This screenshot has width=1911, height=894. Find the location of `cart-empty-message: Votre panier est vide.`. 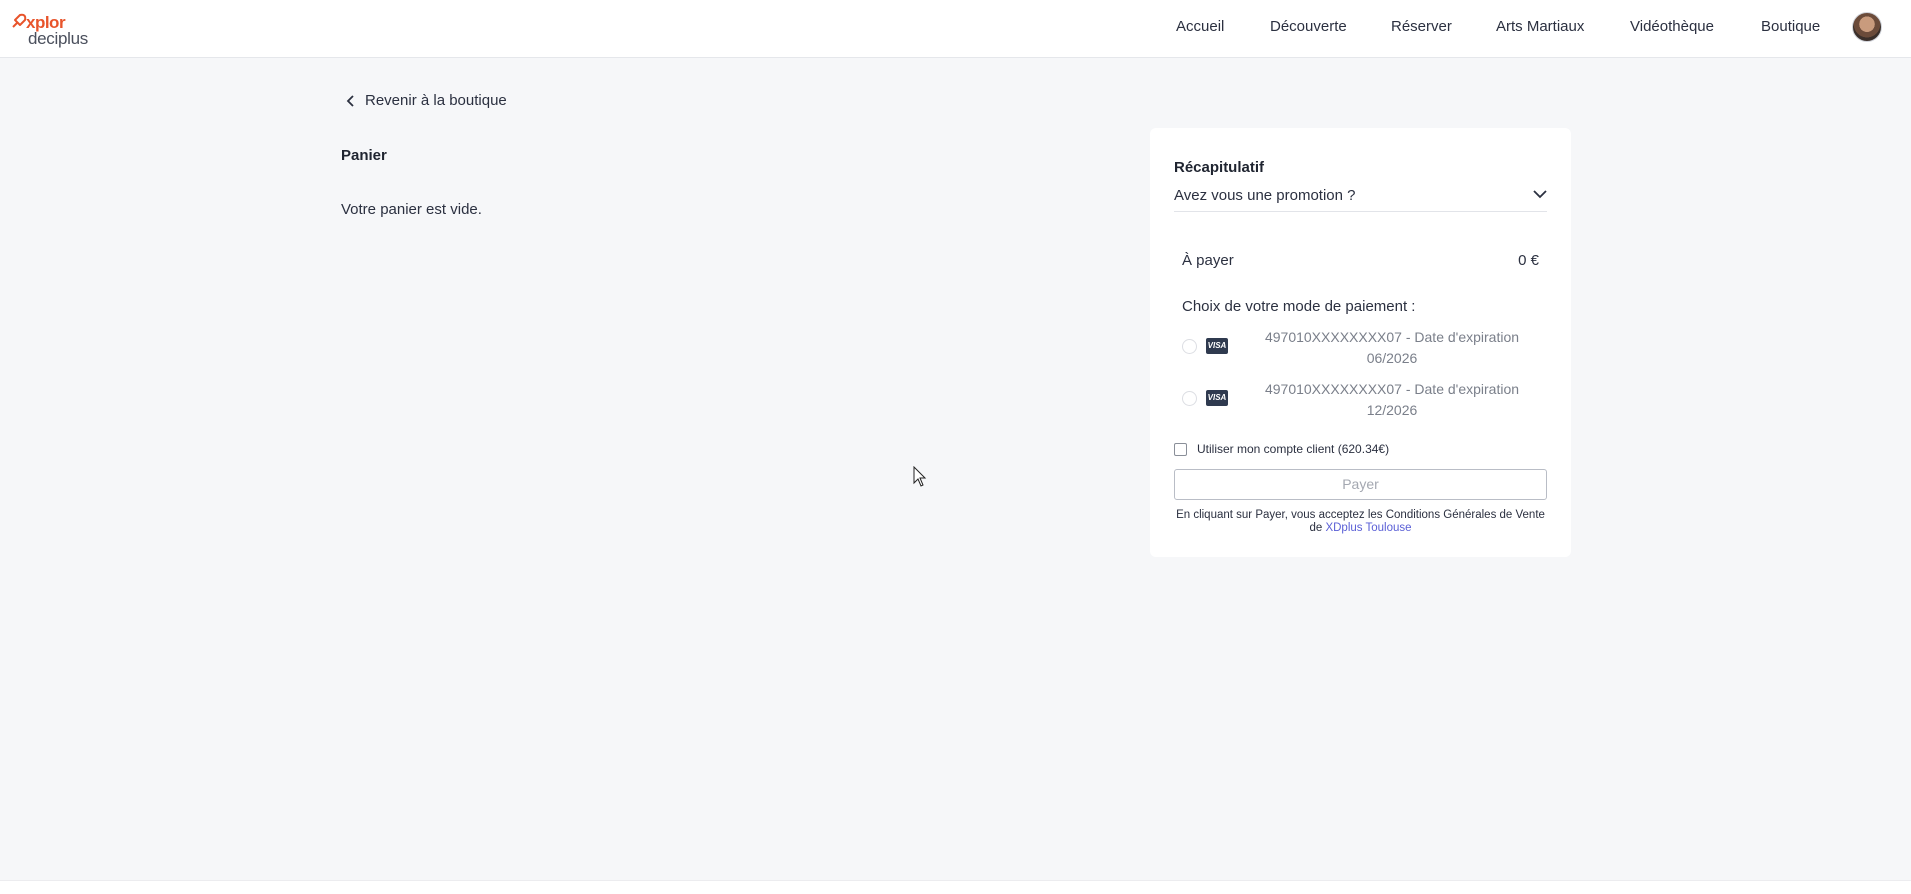

cart-empty-message: Votre panier est vide. is located at coordinates (411, 209).